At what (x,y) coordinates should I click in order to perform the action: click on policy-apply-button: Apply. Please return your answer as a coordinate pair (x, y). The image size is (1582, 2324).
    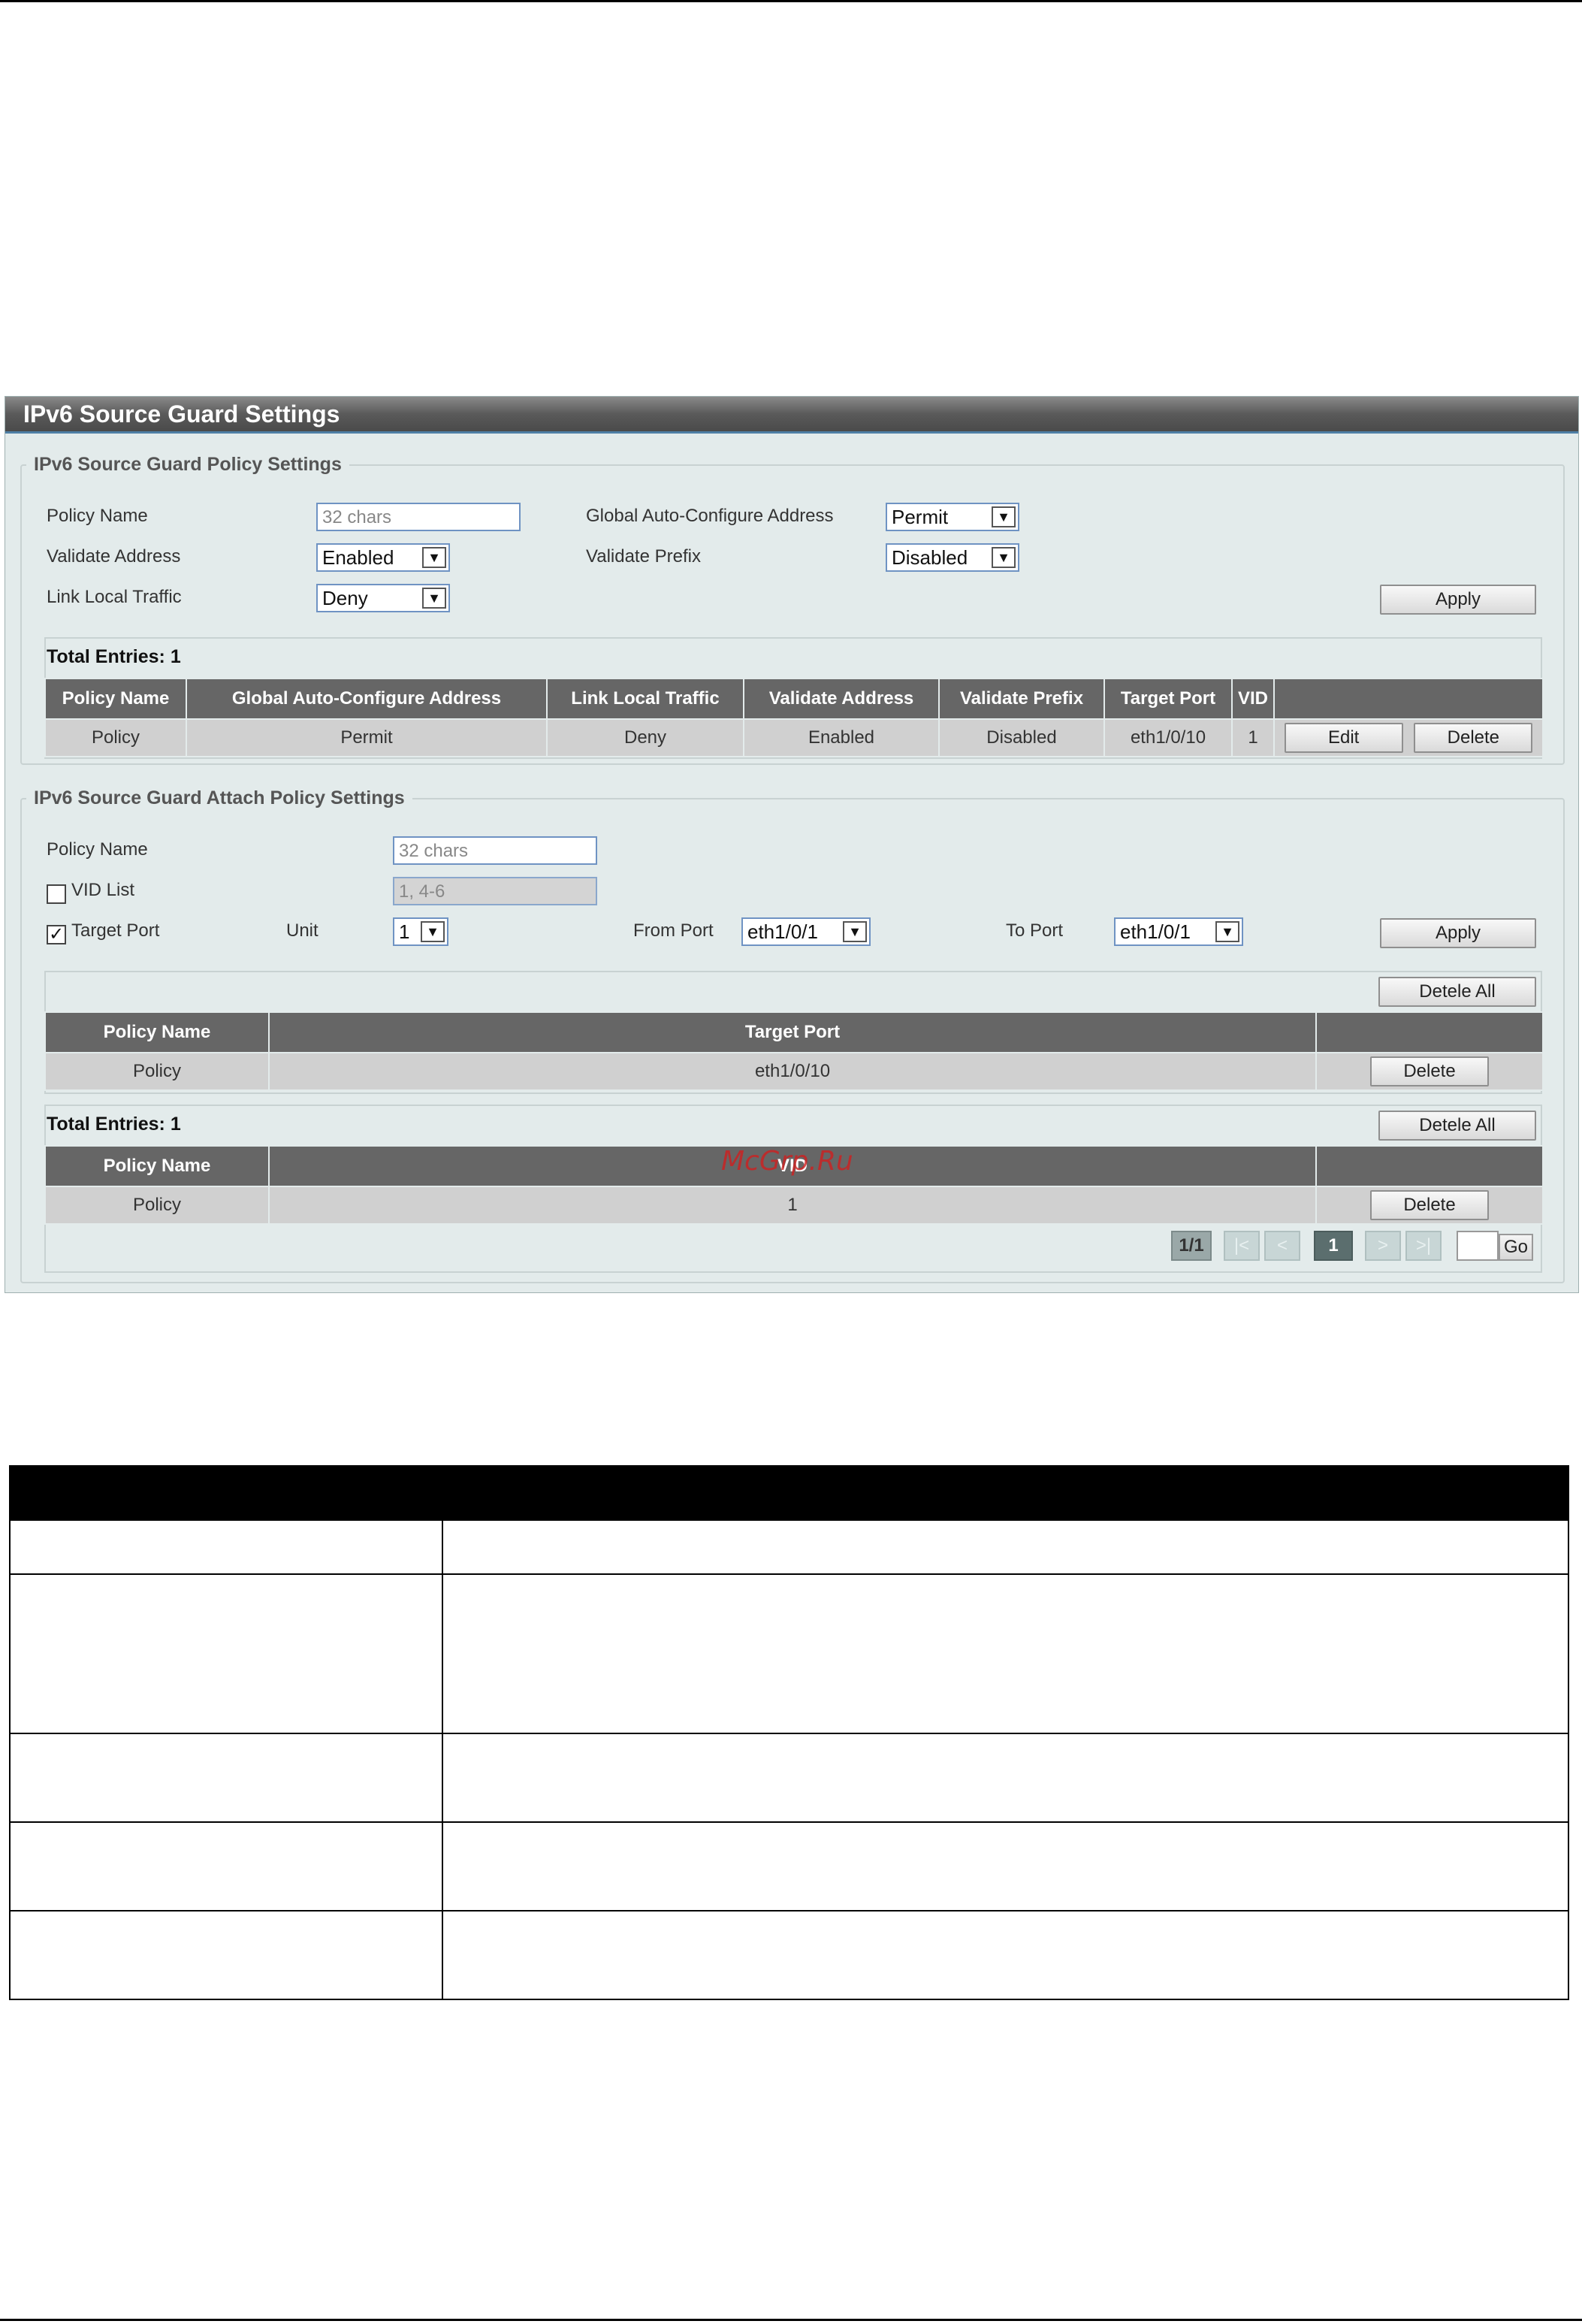
    Looking at the image, I should click on (1458, 600).